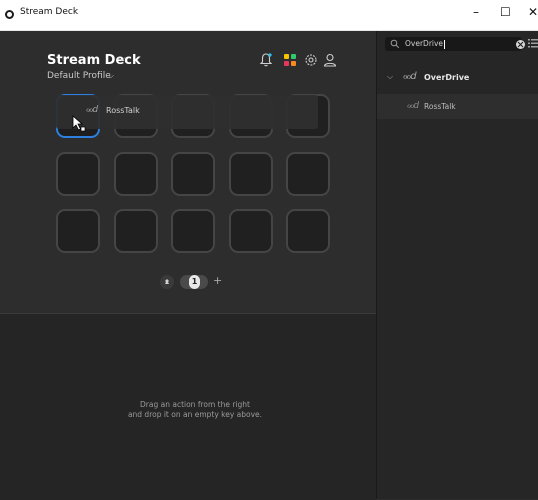  What do you see at coordinates (290, 60) in the screenshot?
I see `marketplace-icon` at bounding box center [290, 60].